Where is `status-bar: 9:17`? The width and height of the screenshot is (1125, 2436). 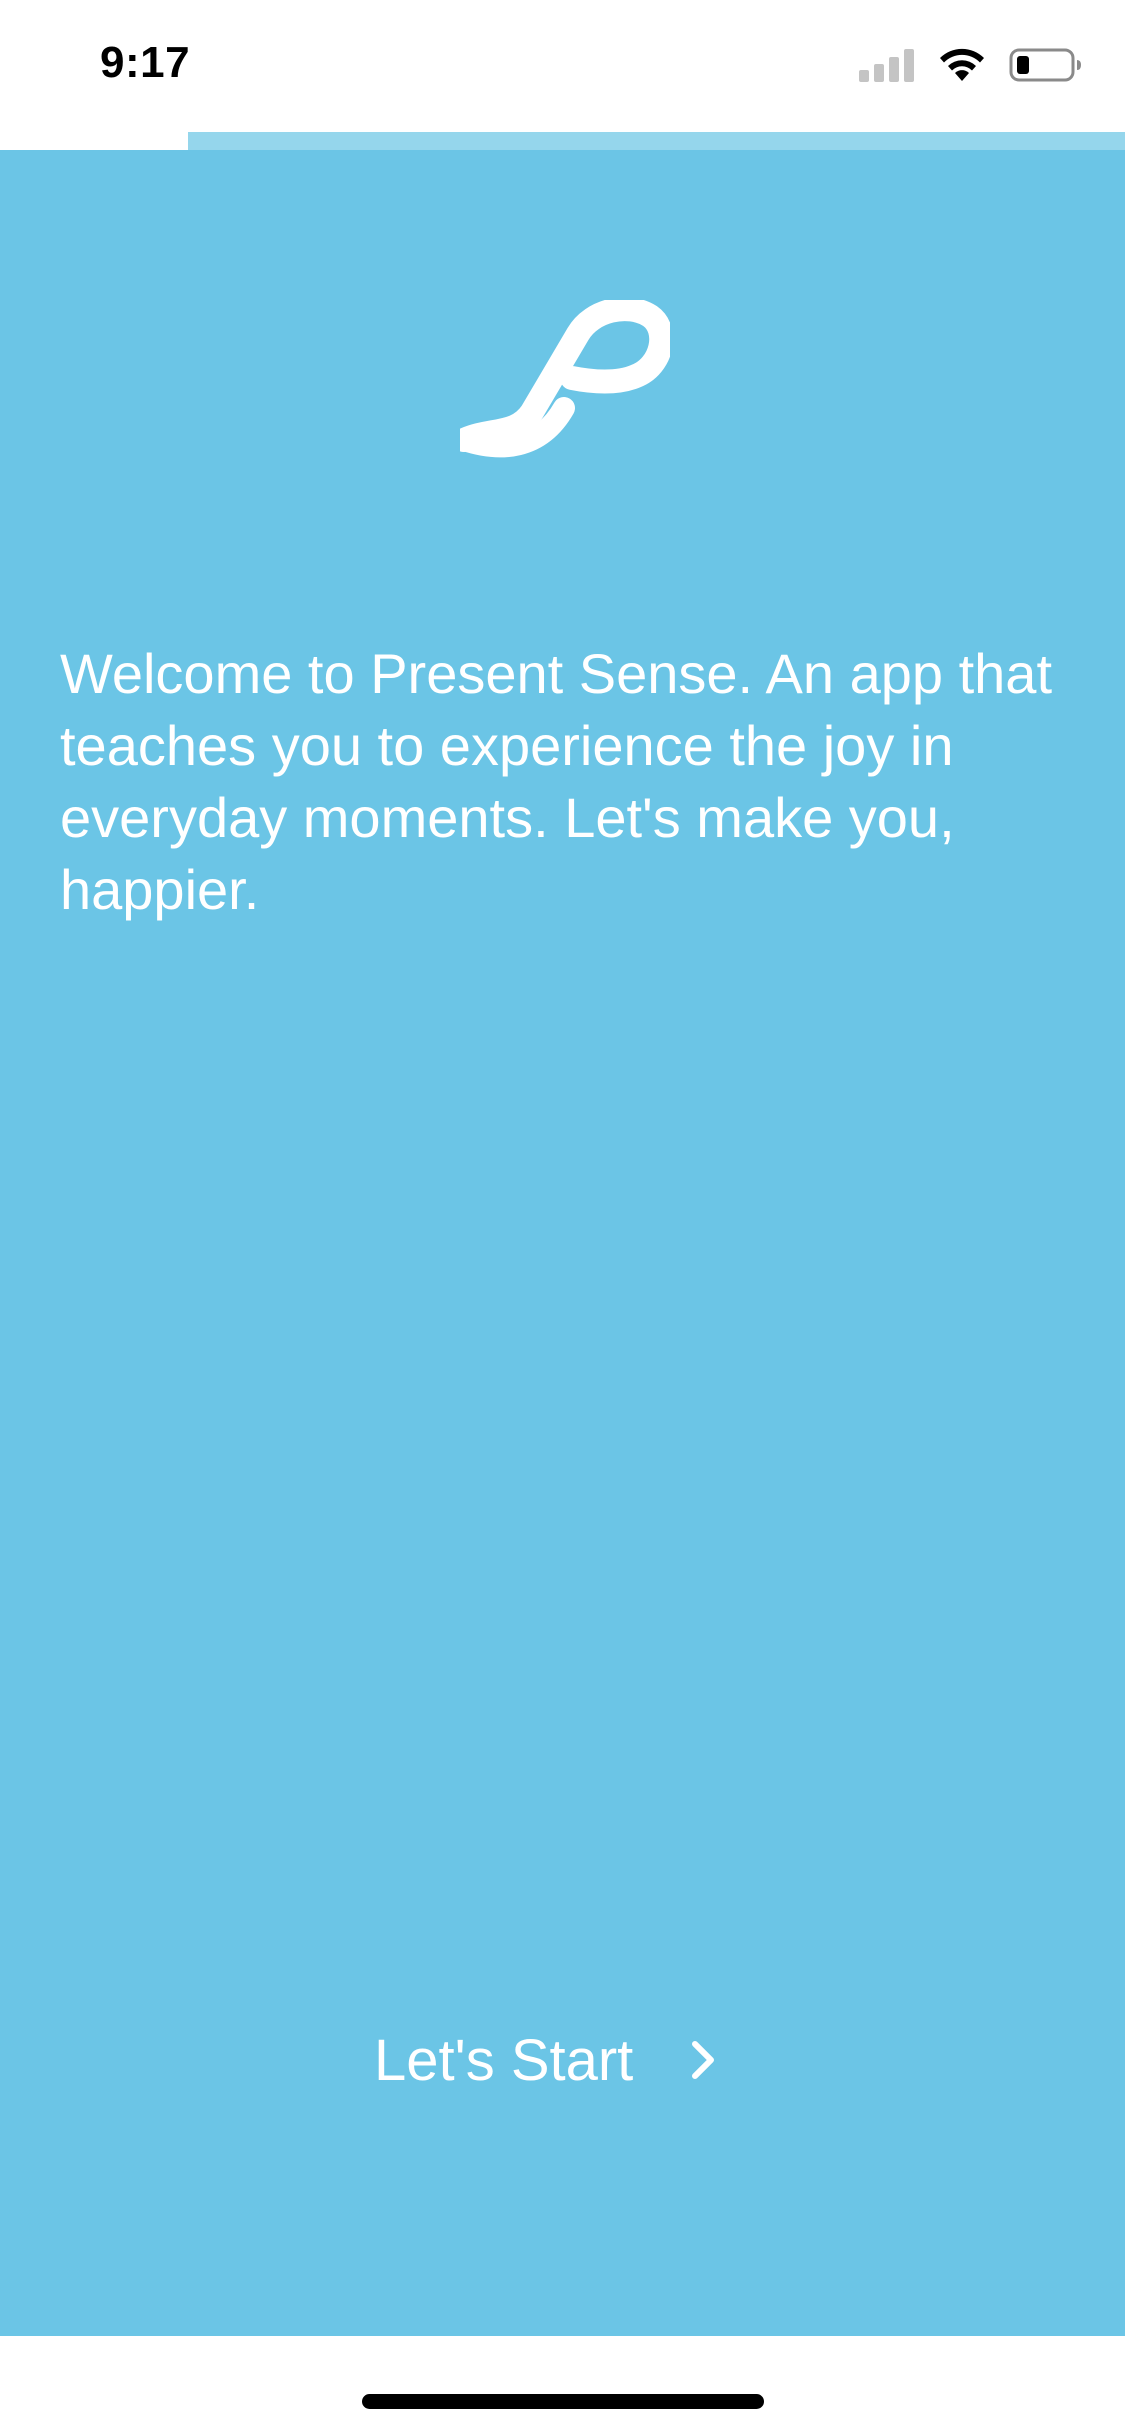
status-bar: 9:17 is located at coordinates (562, 66).